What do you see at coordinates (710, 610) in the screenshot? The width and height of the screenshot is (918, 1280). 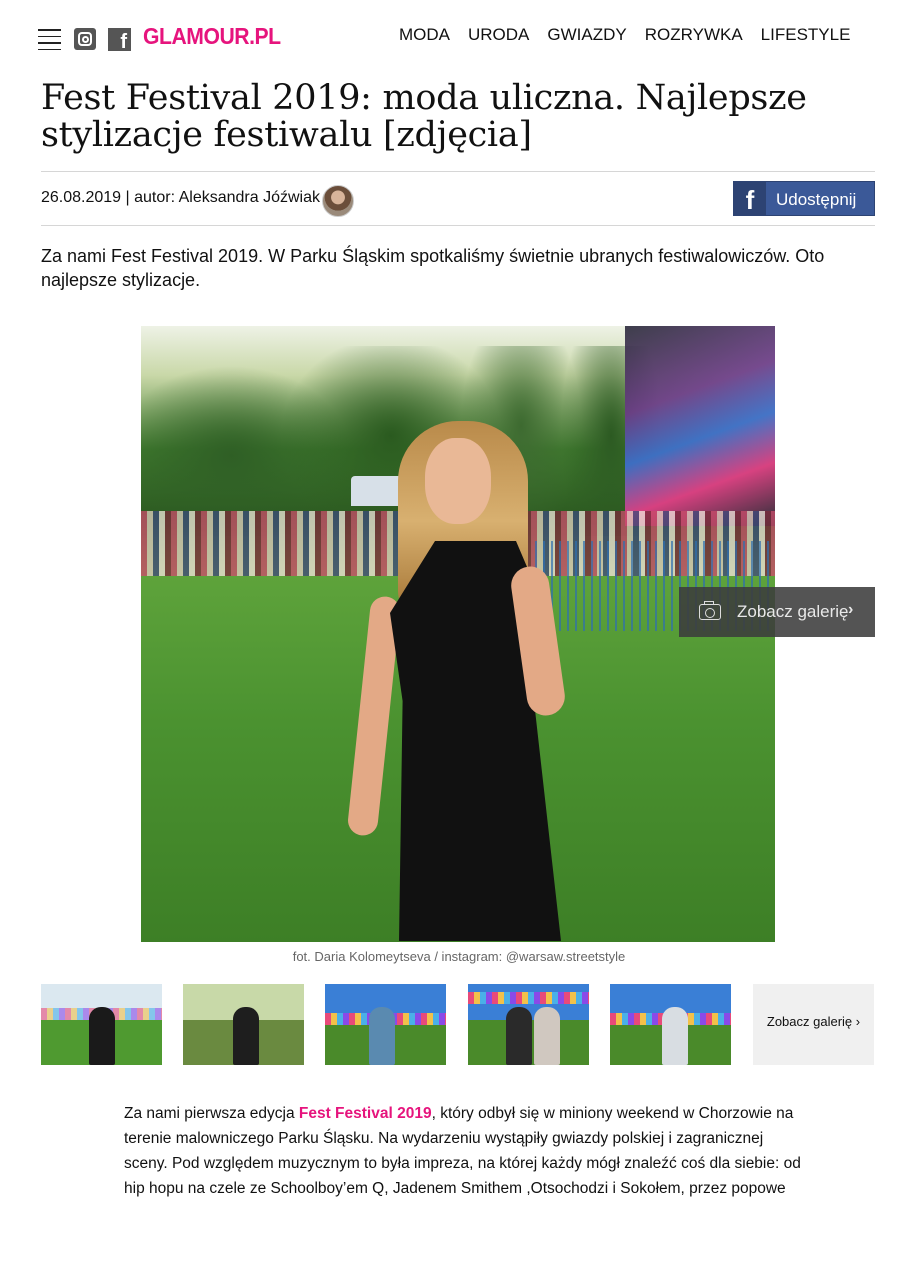 I see `camera-icon` at bounding box center [710, 610].